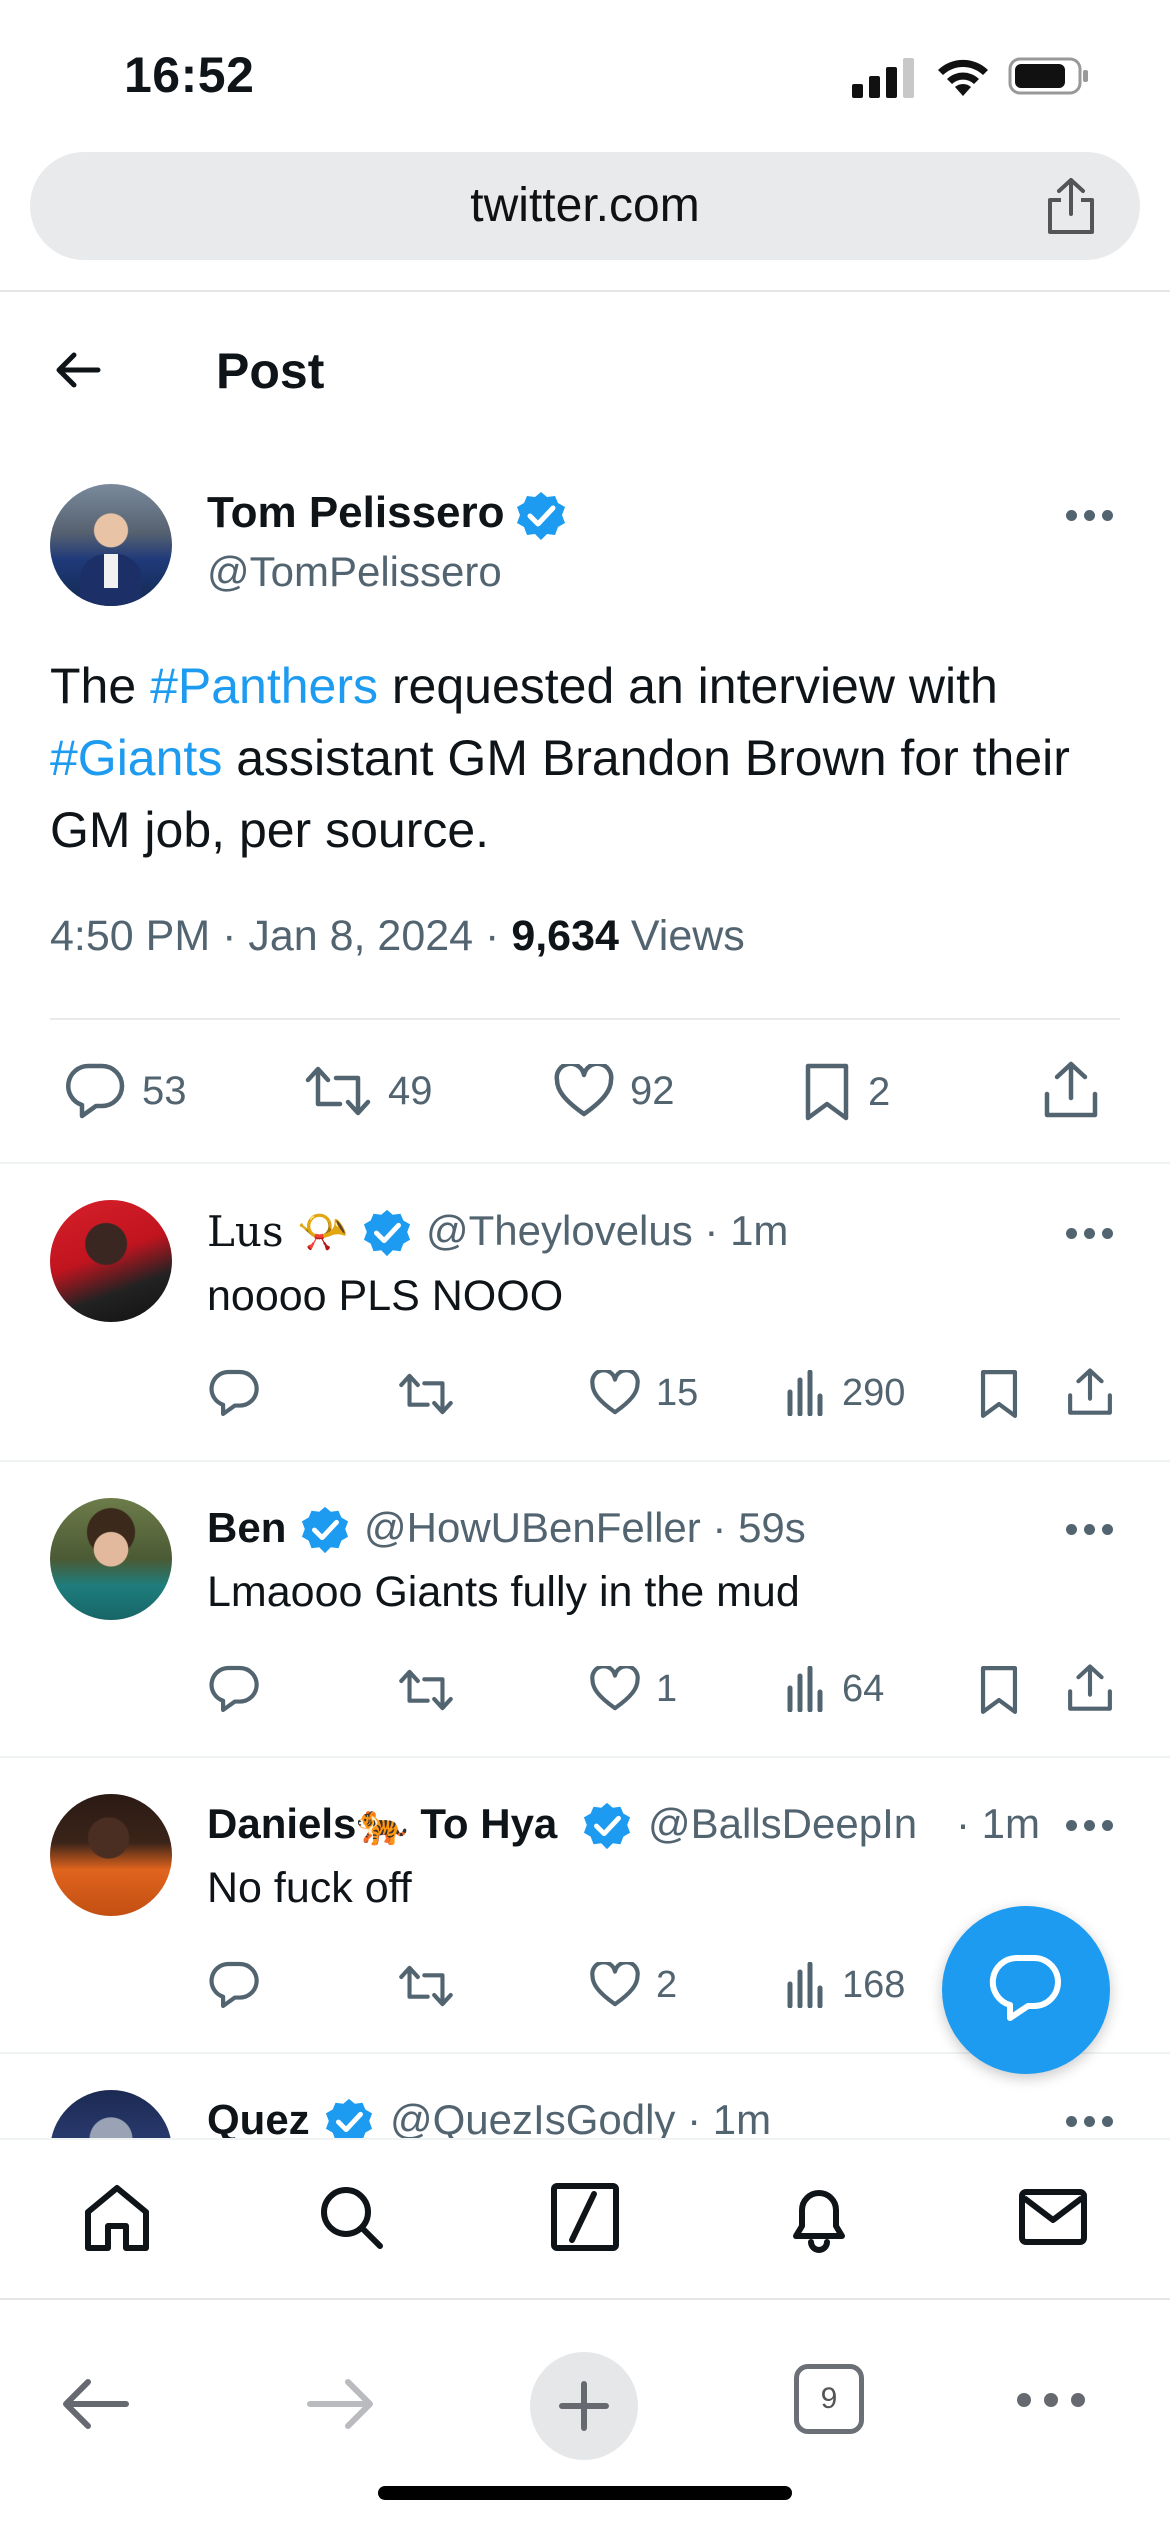 This screenshot has height=2532, width=1170. Describe the element at coordinates (819, 2217) in the screenshot. I see `bell-icon` at that location.